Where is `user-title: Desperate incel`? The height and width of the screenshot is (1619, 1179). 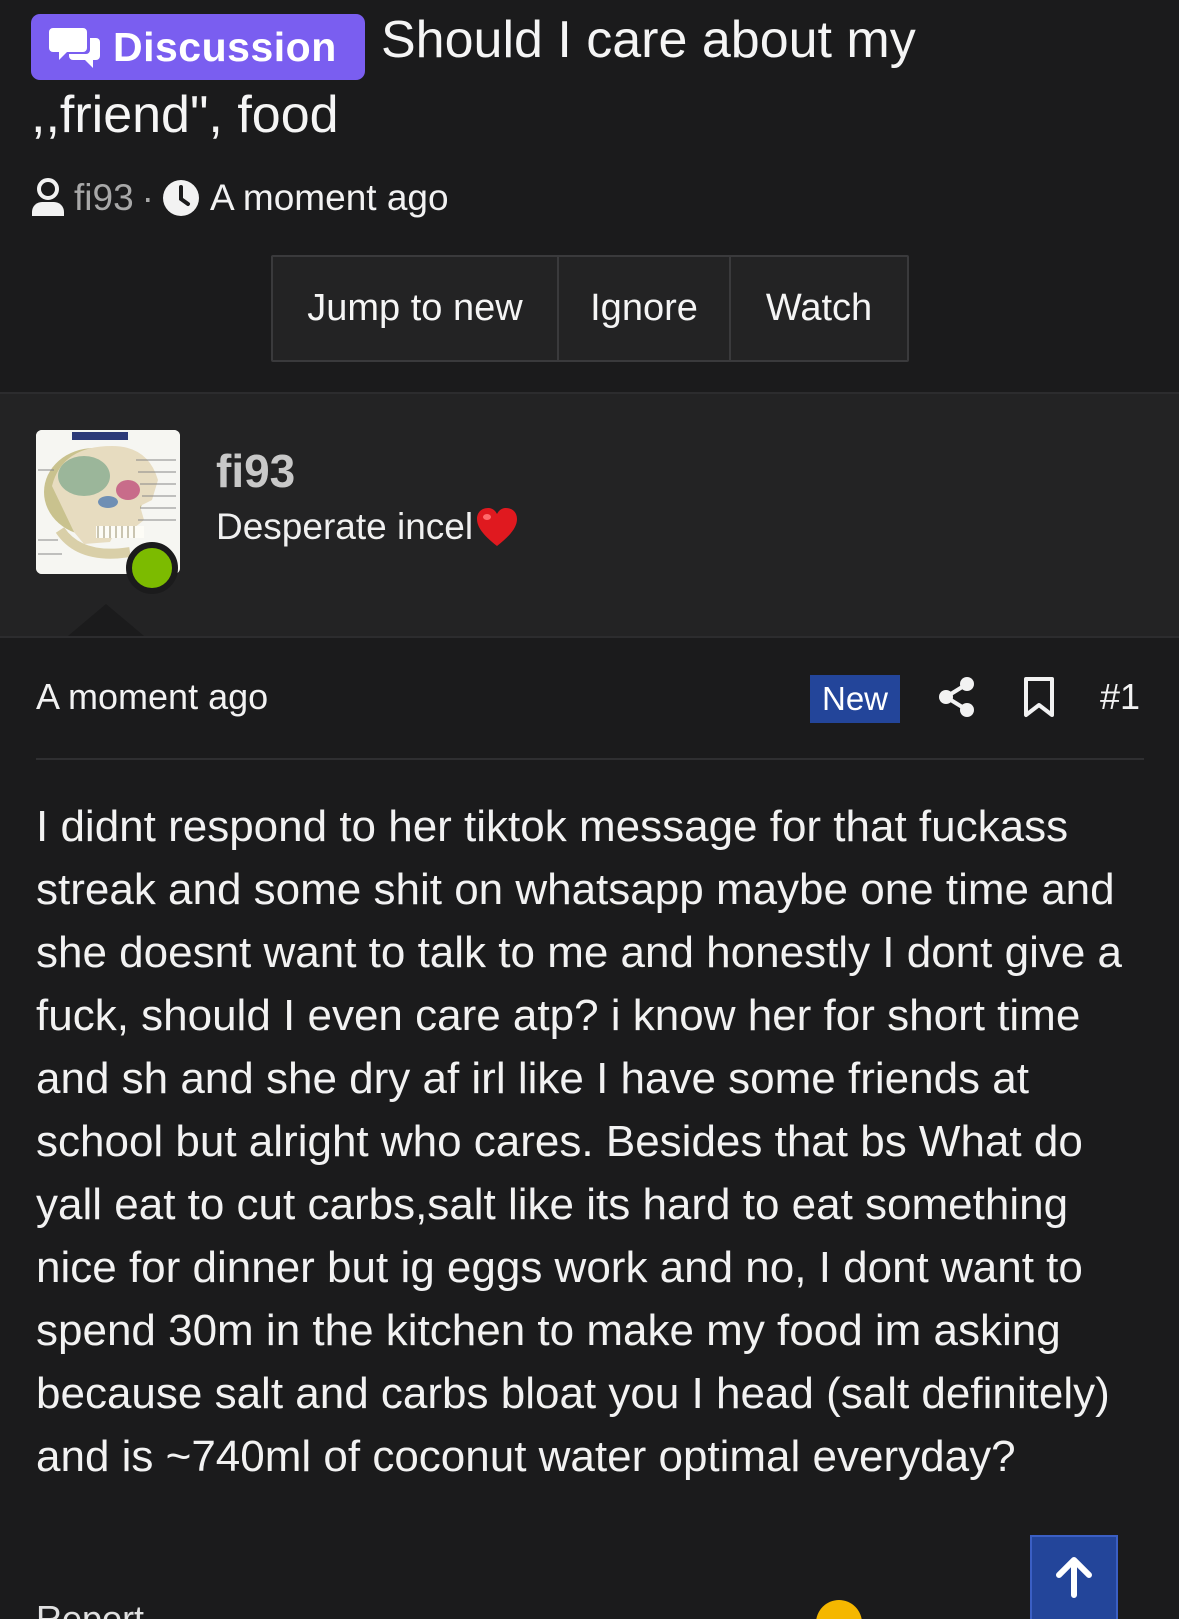 user-title: Desperate incel is located at coordinates (367, 527).